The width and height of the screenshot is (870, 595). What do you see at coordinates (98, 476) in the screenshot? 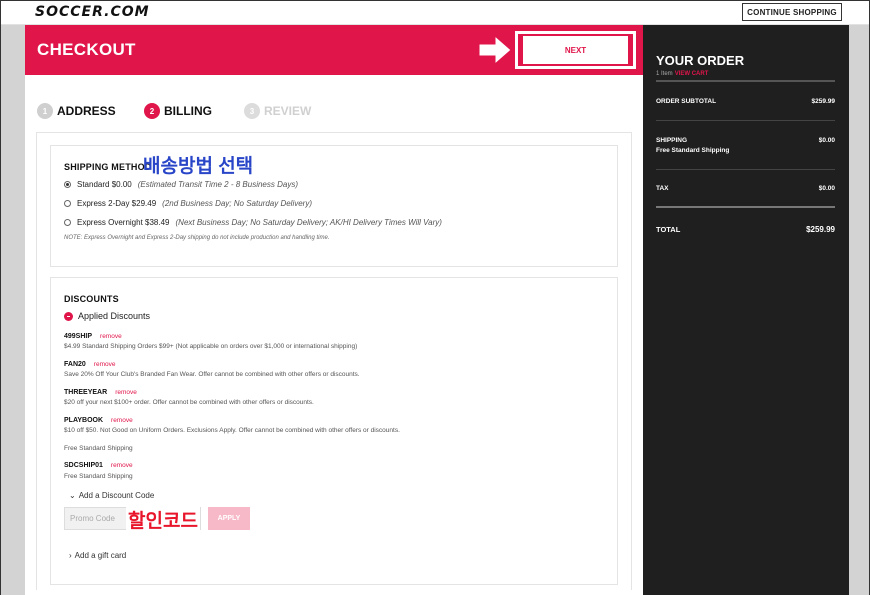
I see `discount-desc: Free Standard Shipping` at bounding box center [98, 476].